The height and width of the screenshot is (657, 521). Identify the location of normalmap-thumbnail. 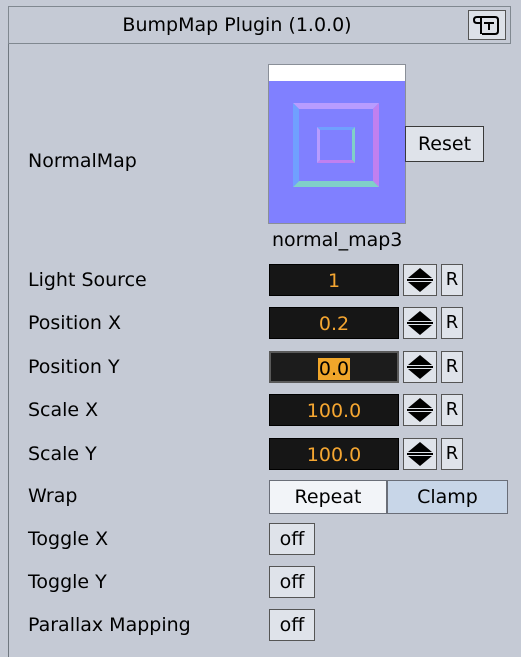
(337, 144).